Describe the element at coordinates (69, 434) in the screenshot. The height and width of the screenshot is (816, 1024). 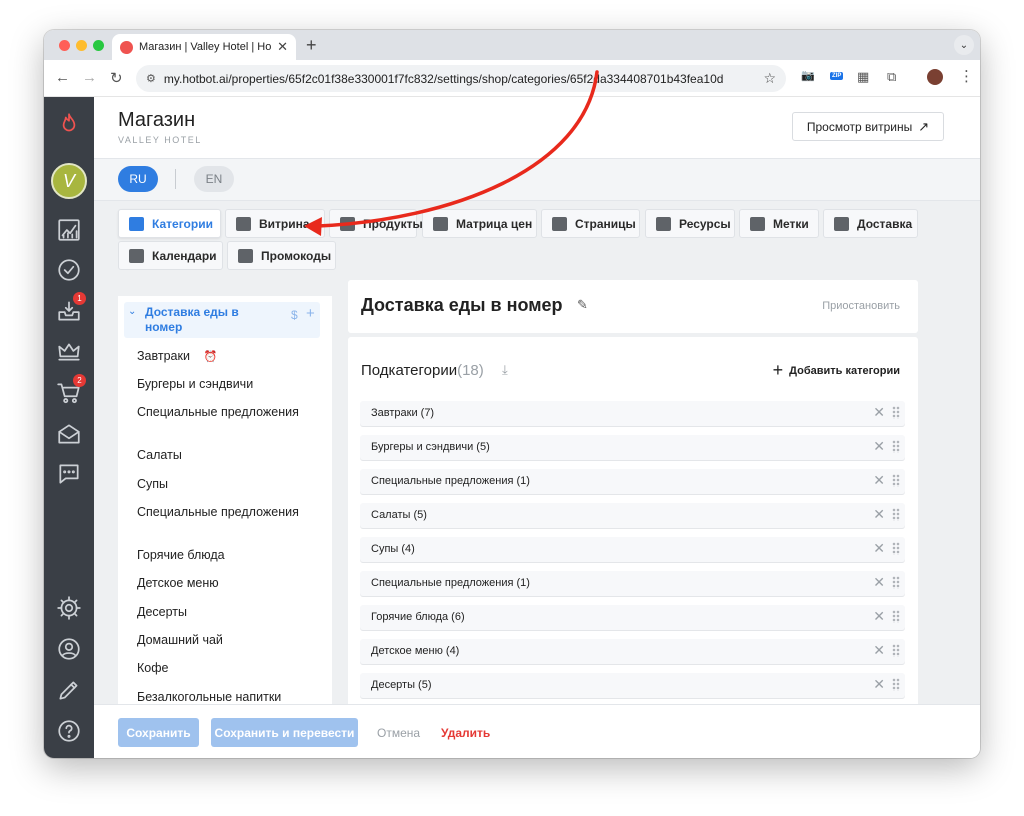
I see `mail-icon` at that location.